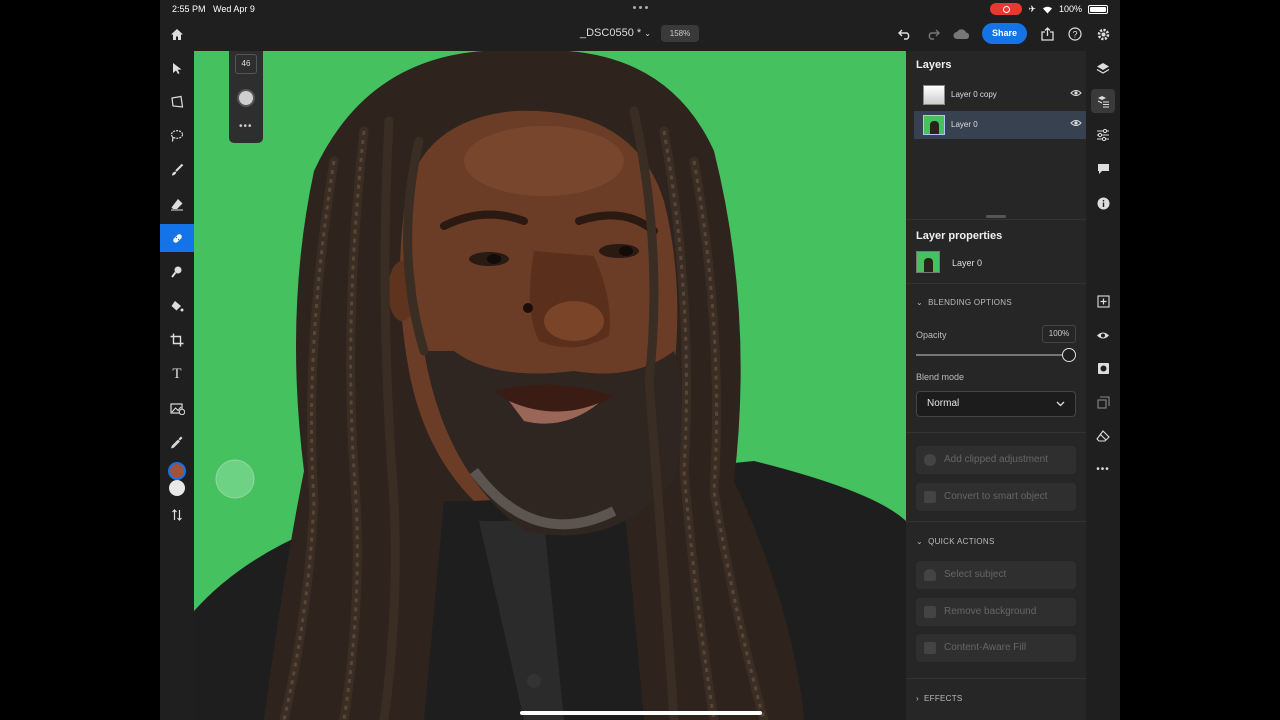 This screenshot has width=1280, height=720. Describe the element at coordinates (640, 7) in the screenshot. I see `multitask-dots-icon` at that location.